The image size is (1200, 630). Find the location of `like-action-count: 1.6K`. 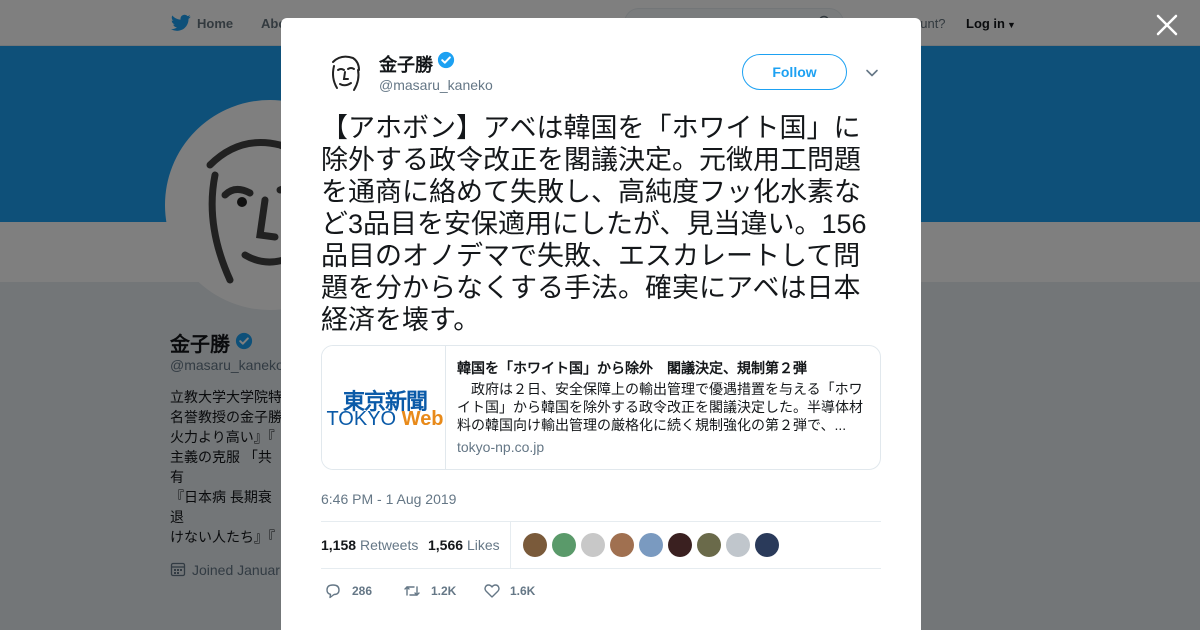

like-action-count: 1.6K is located at coordinates (522, 591).